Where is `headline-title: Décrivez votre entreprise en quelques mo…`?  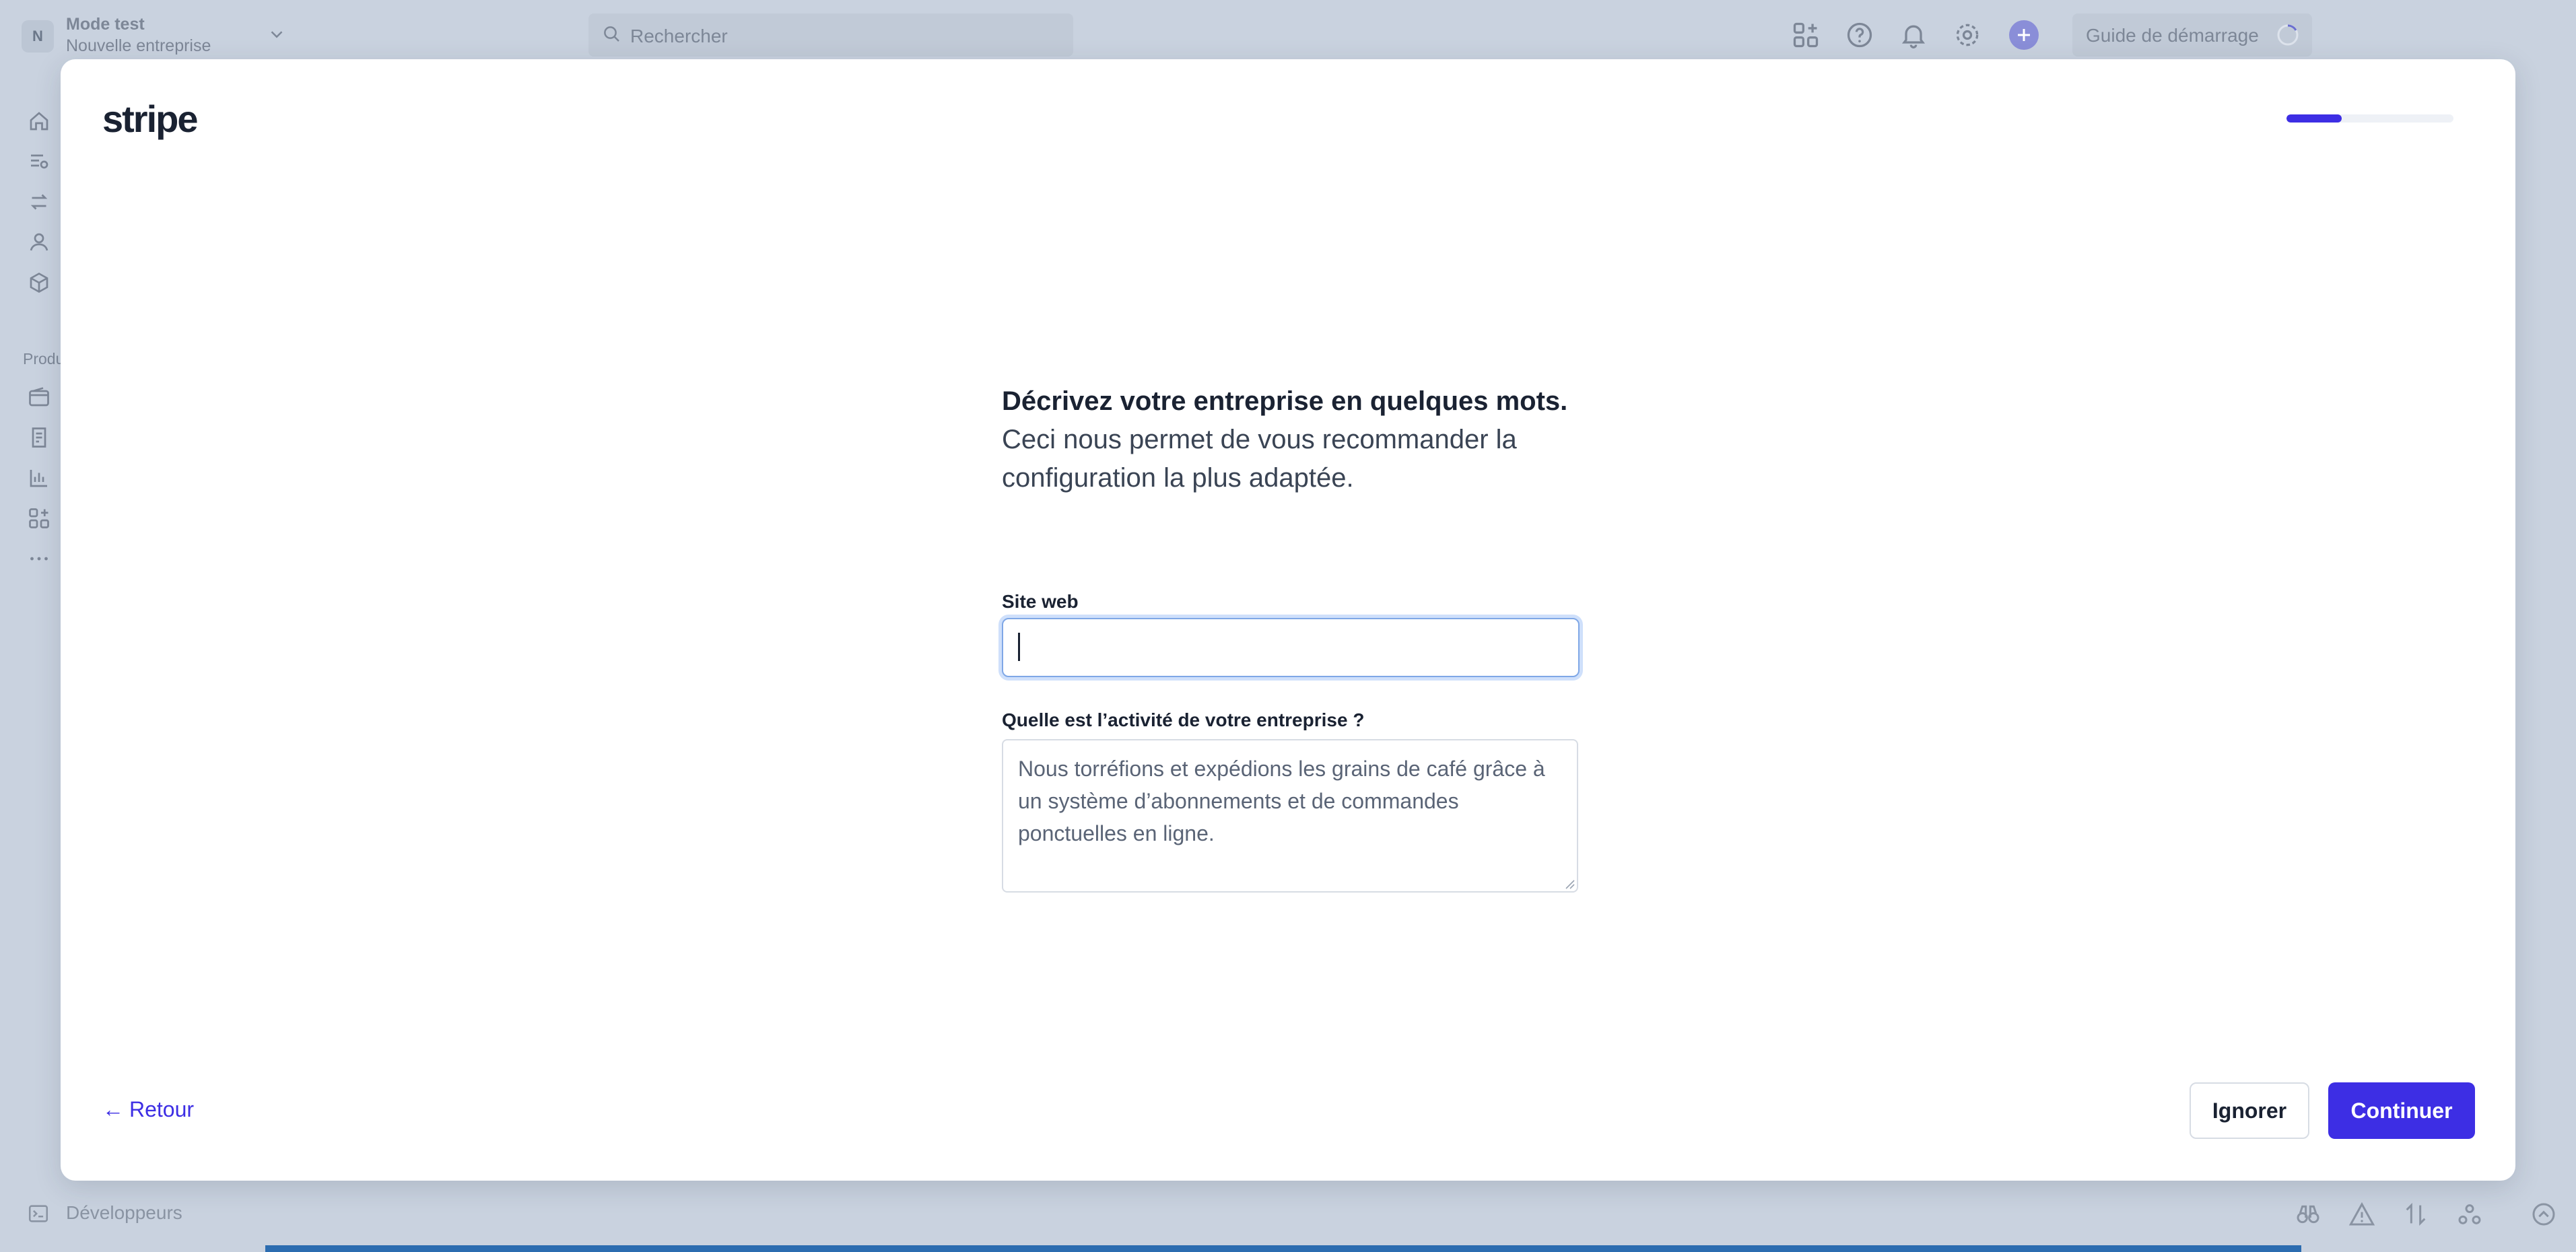 headline-title: Décrivez votre entreprise en quelques mo… is located at coordinates (1285, 401).